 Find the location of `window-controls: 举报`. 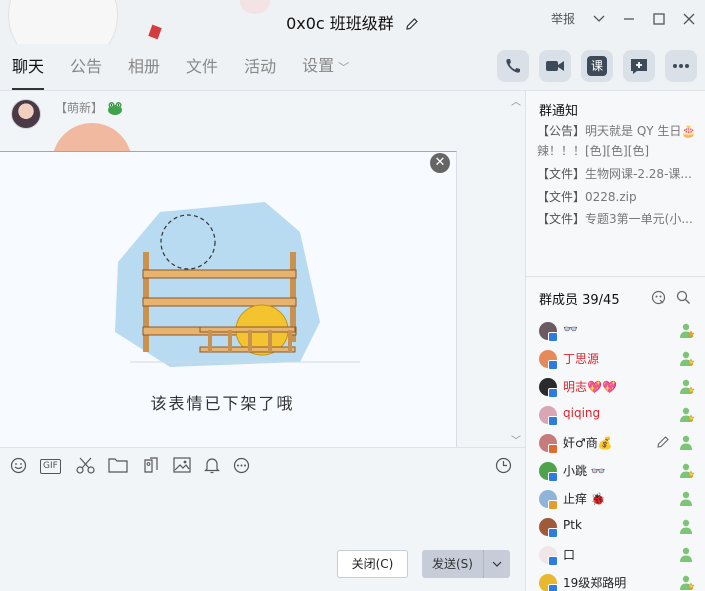

window-controls: 举报 is located at coordinates (623, 18).